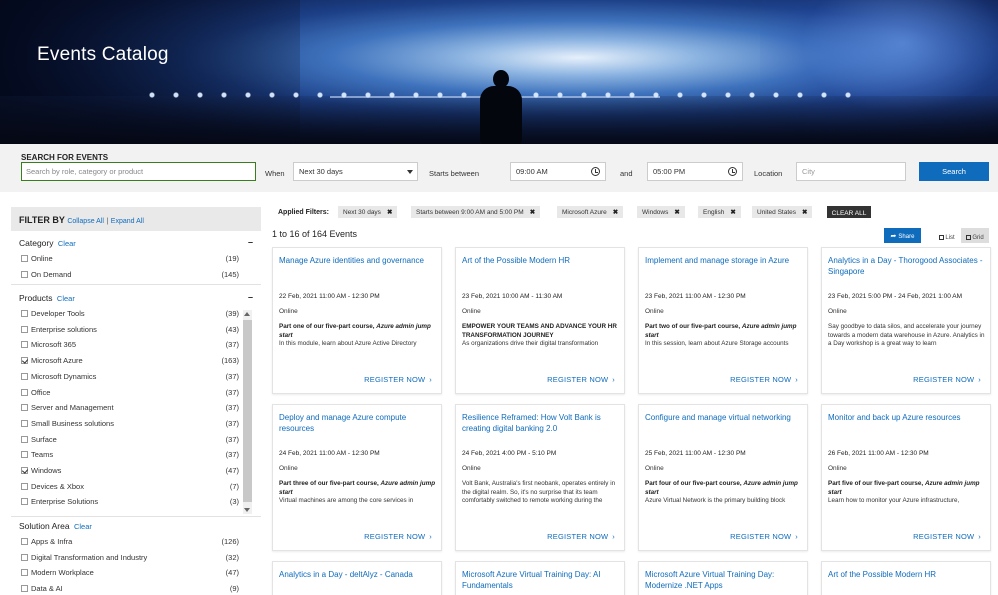 The height and width of the screenshot is (595, 998). I want to click on filter-group-title: Products Clear, so click(47, 298).